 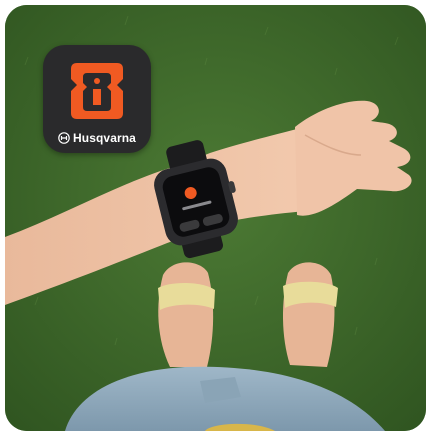 What do you see at coordinates (97, 91) in the screenshot?
I see `automower-logo-icon` at bounding box center [97, 91].